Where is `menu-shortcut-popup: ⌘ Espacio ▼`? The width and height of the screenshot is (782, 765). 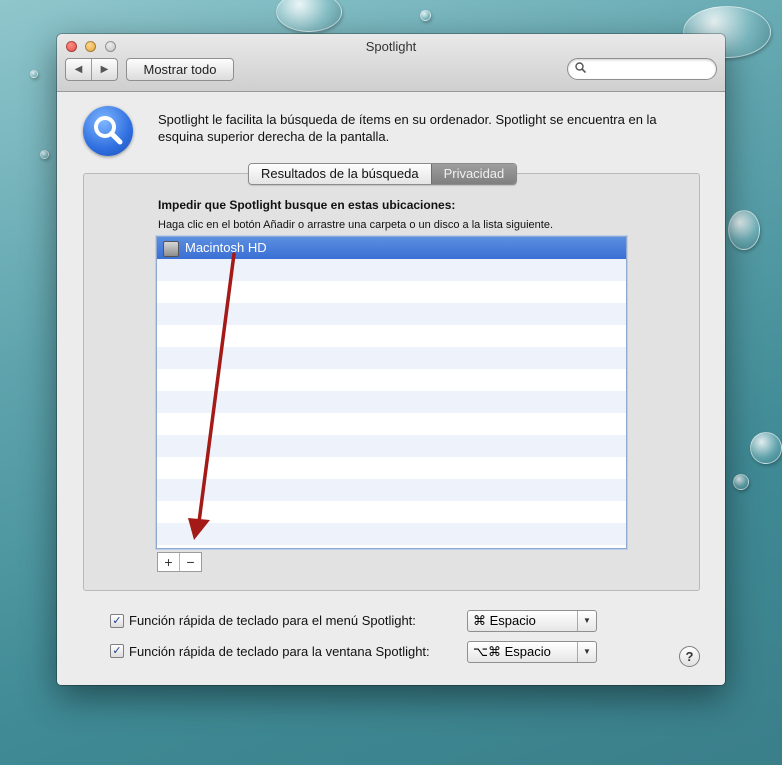 menu-shortcut-popup: ⌘ Espacio ▼ is located at coordinates (532, 621).